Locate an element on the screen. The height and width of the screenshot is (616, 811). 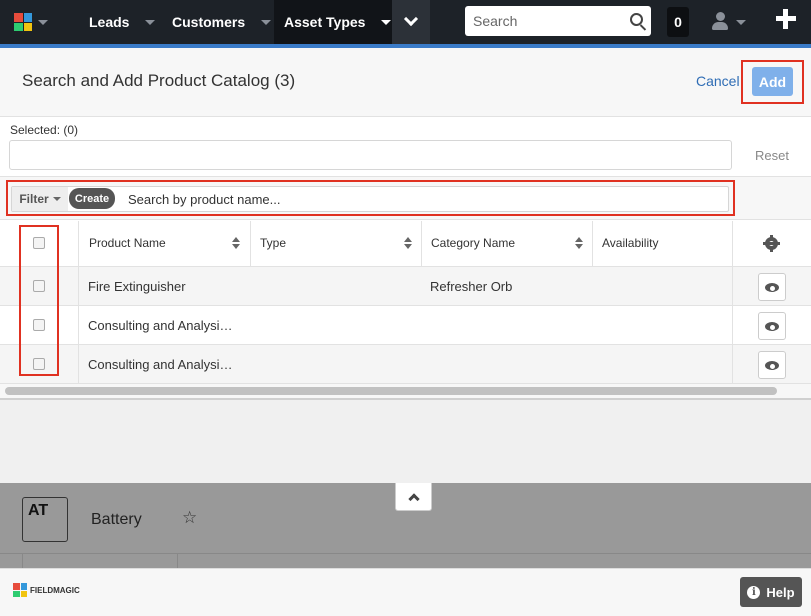
brand-name: FIELDMAGIC is located at coordinates (55, 590).